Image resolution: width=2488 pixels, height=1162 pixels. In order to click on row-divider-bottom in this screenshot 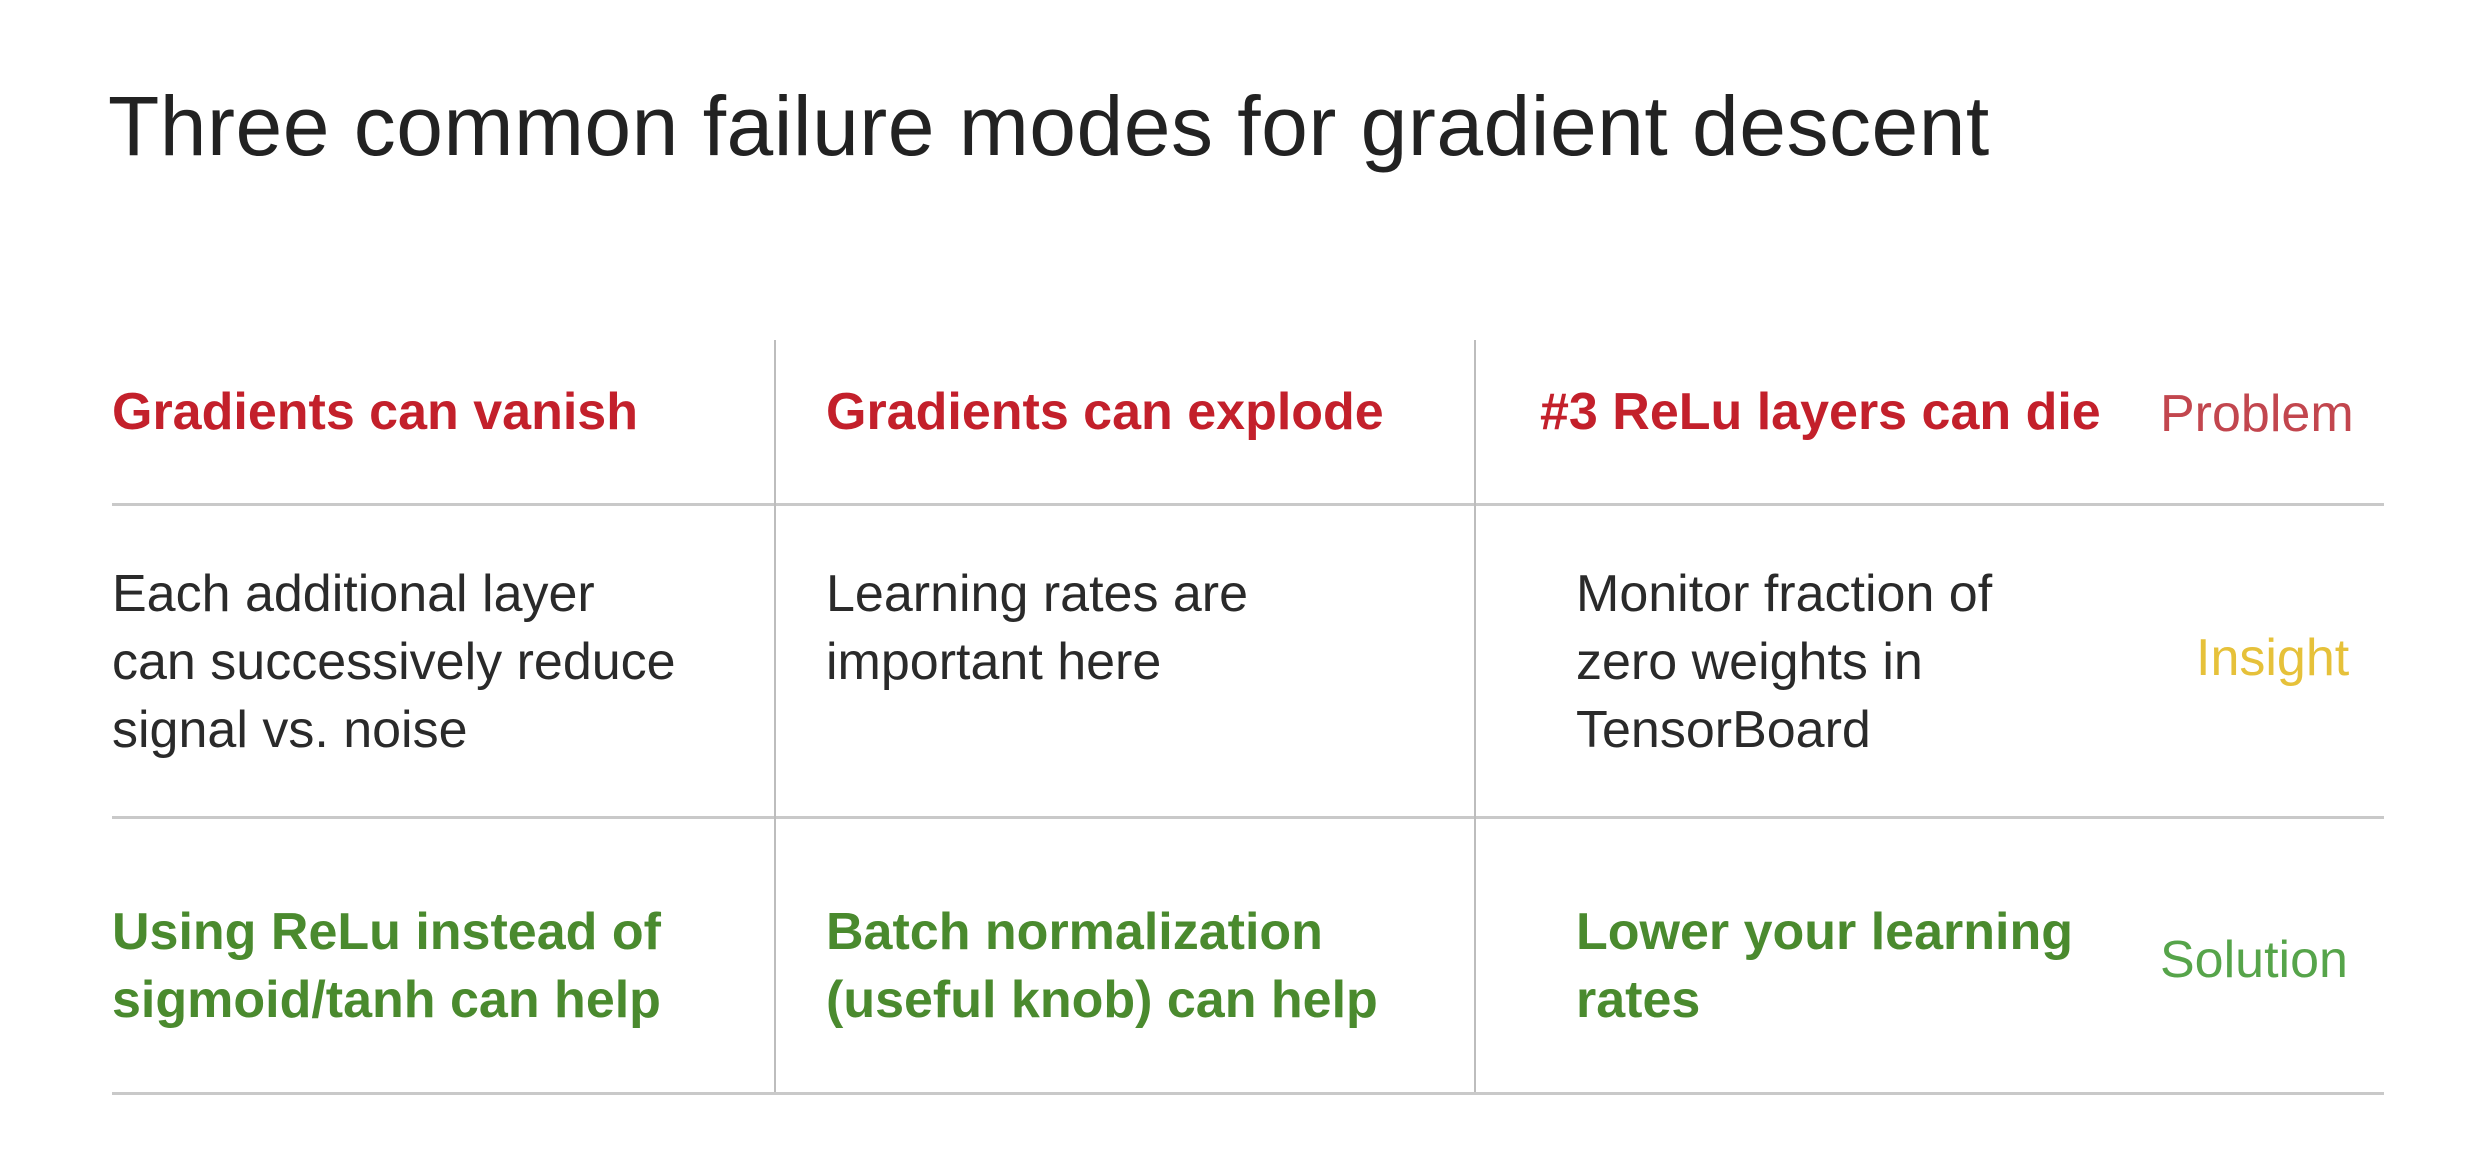, I will do `click(1248, 1093)`.